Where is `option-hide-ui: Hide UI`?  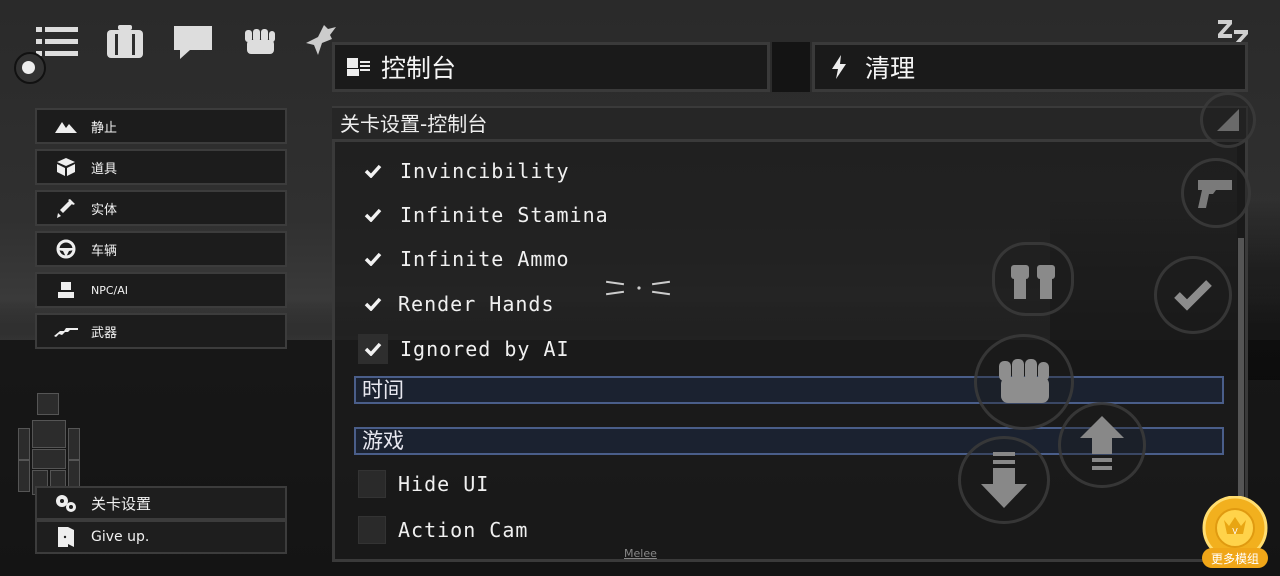 option-hide-ui: Hide UI is located at coordinates (423, 484).